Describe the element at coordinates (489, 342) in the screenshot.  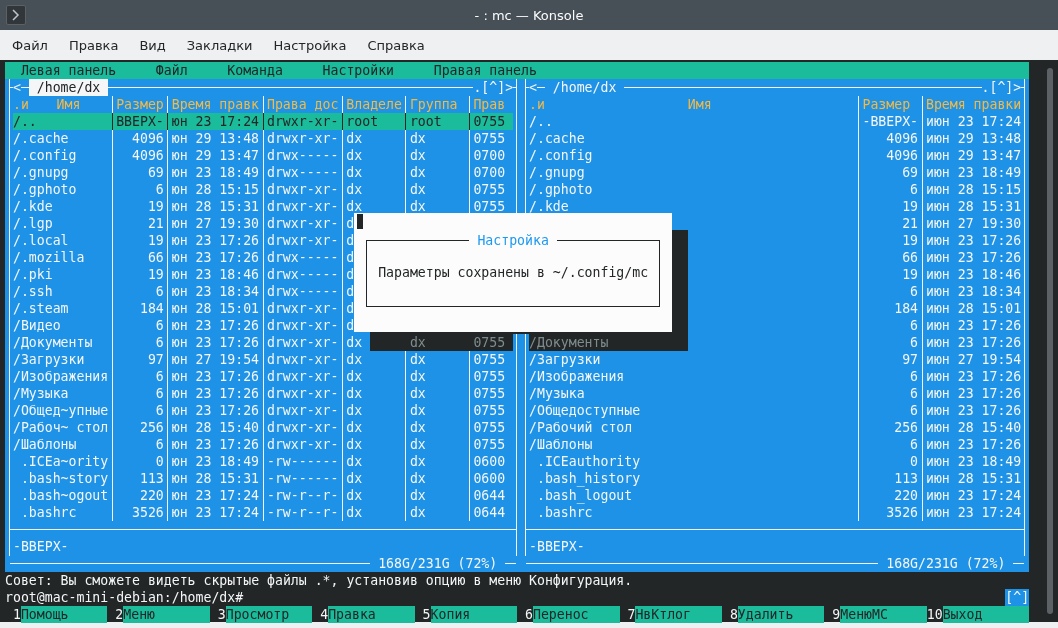
I see `permission-mode: 0755` at that location.